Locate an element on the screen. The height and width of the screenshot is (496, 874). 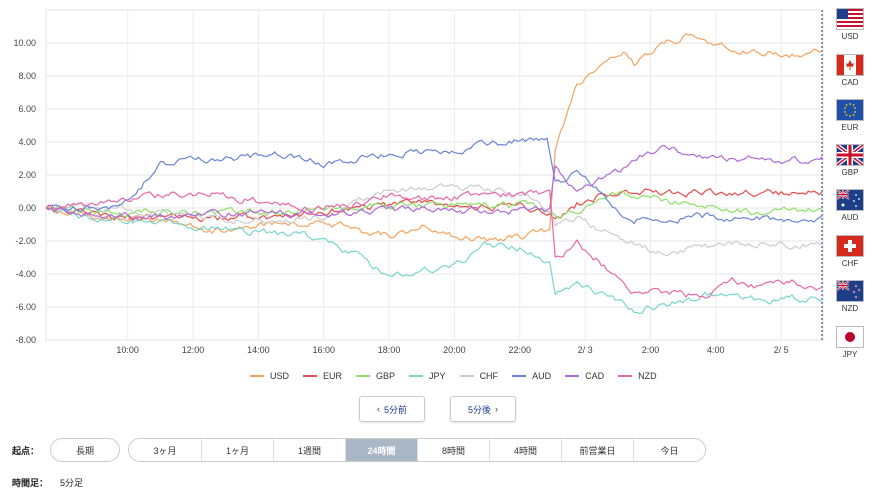
y-tick-label: -6.00 is located at coordinates (25, 307).